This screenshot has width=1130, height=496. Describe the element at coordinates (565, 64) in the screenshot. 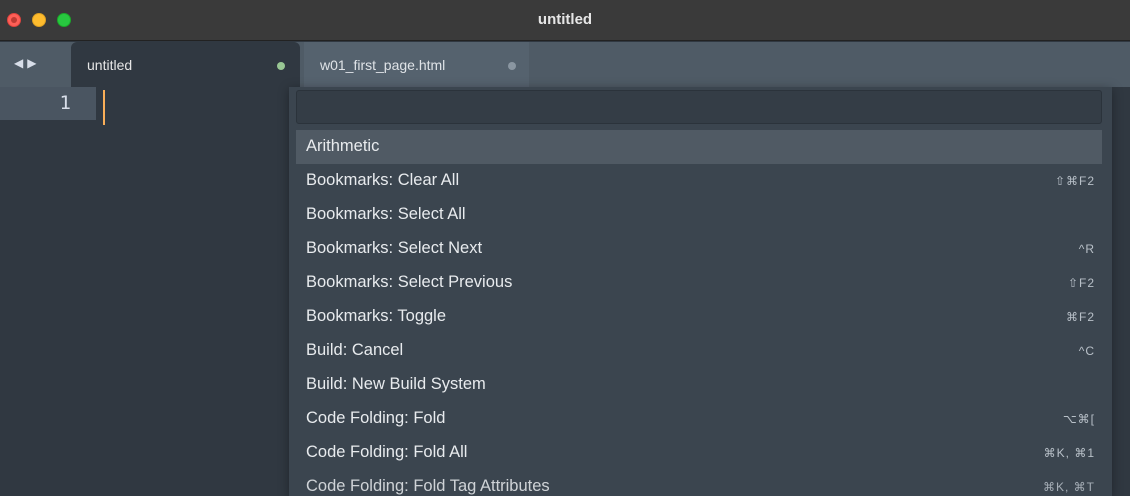

I see `tab-bar: ◀▶ untitled w01_first_page.html` at that location.